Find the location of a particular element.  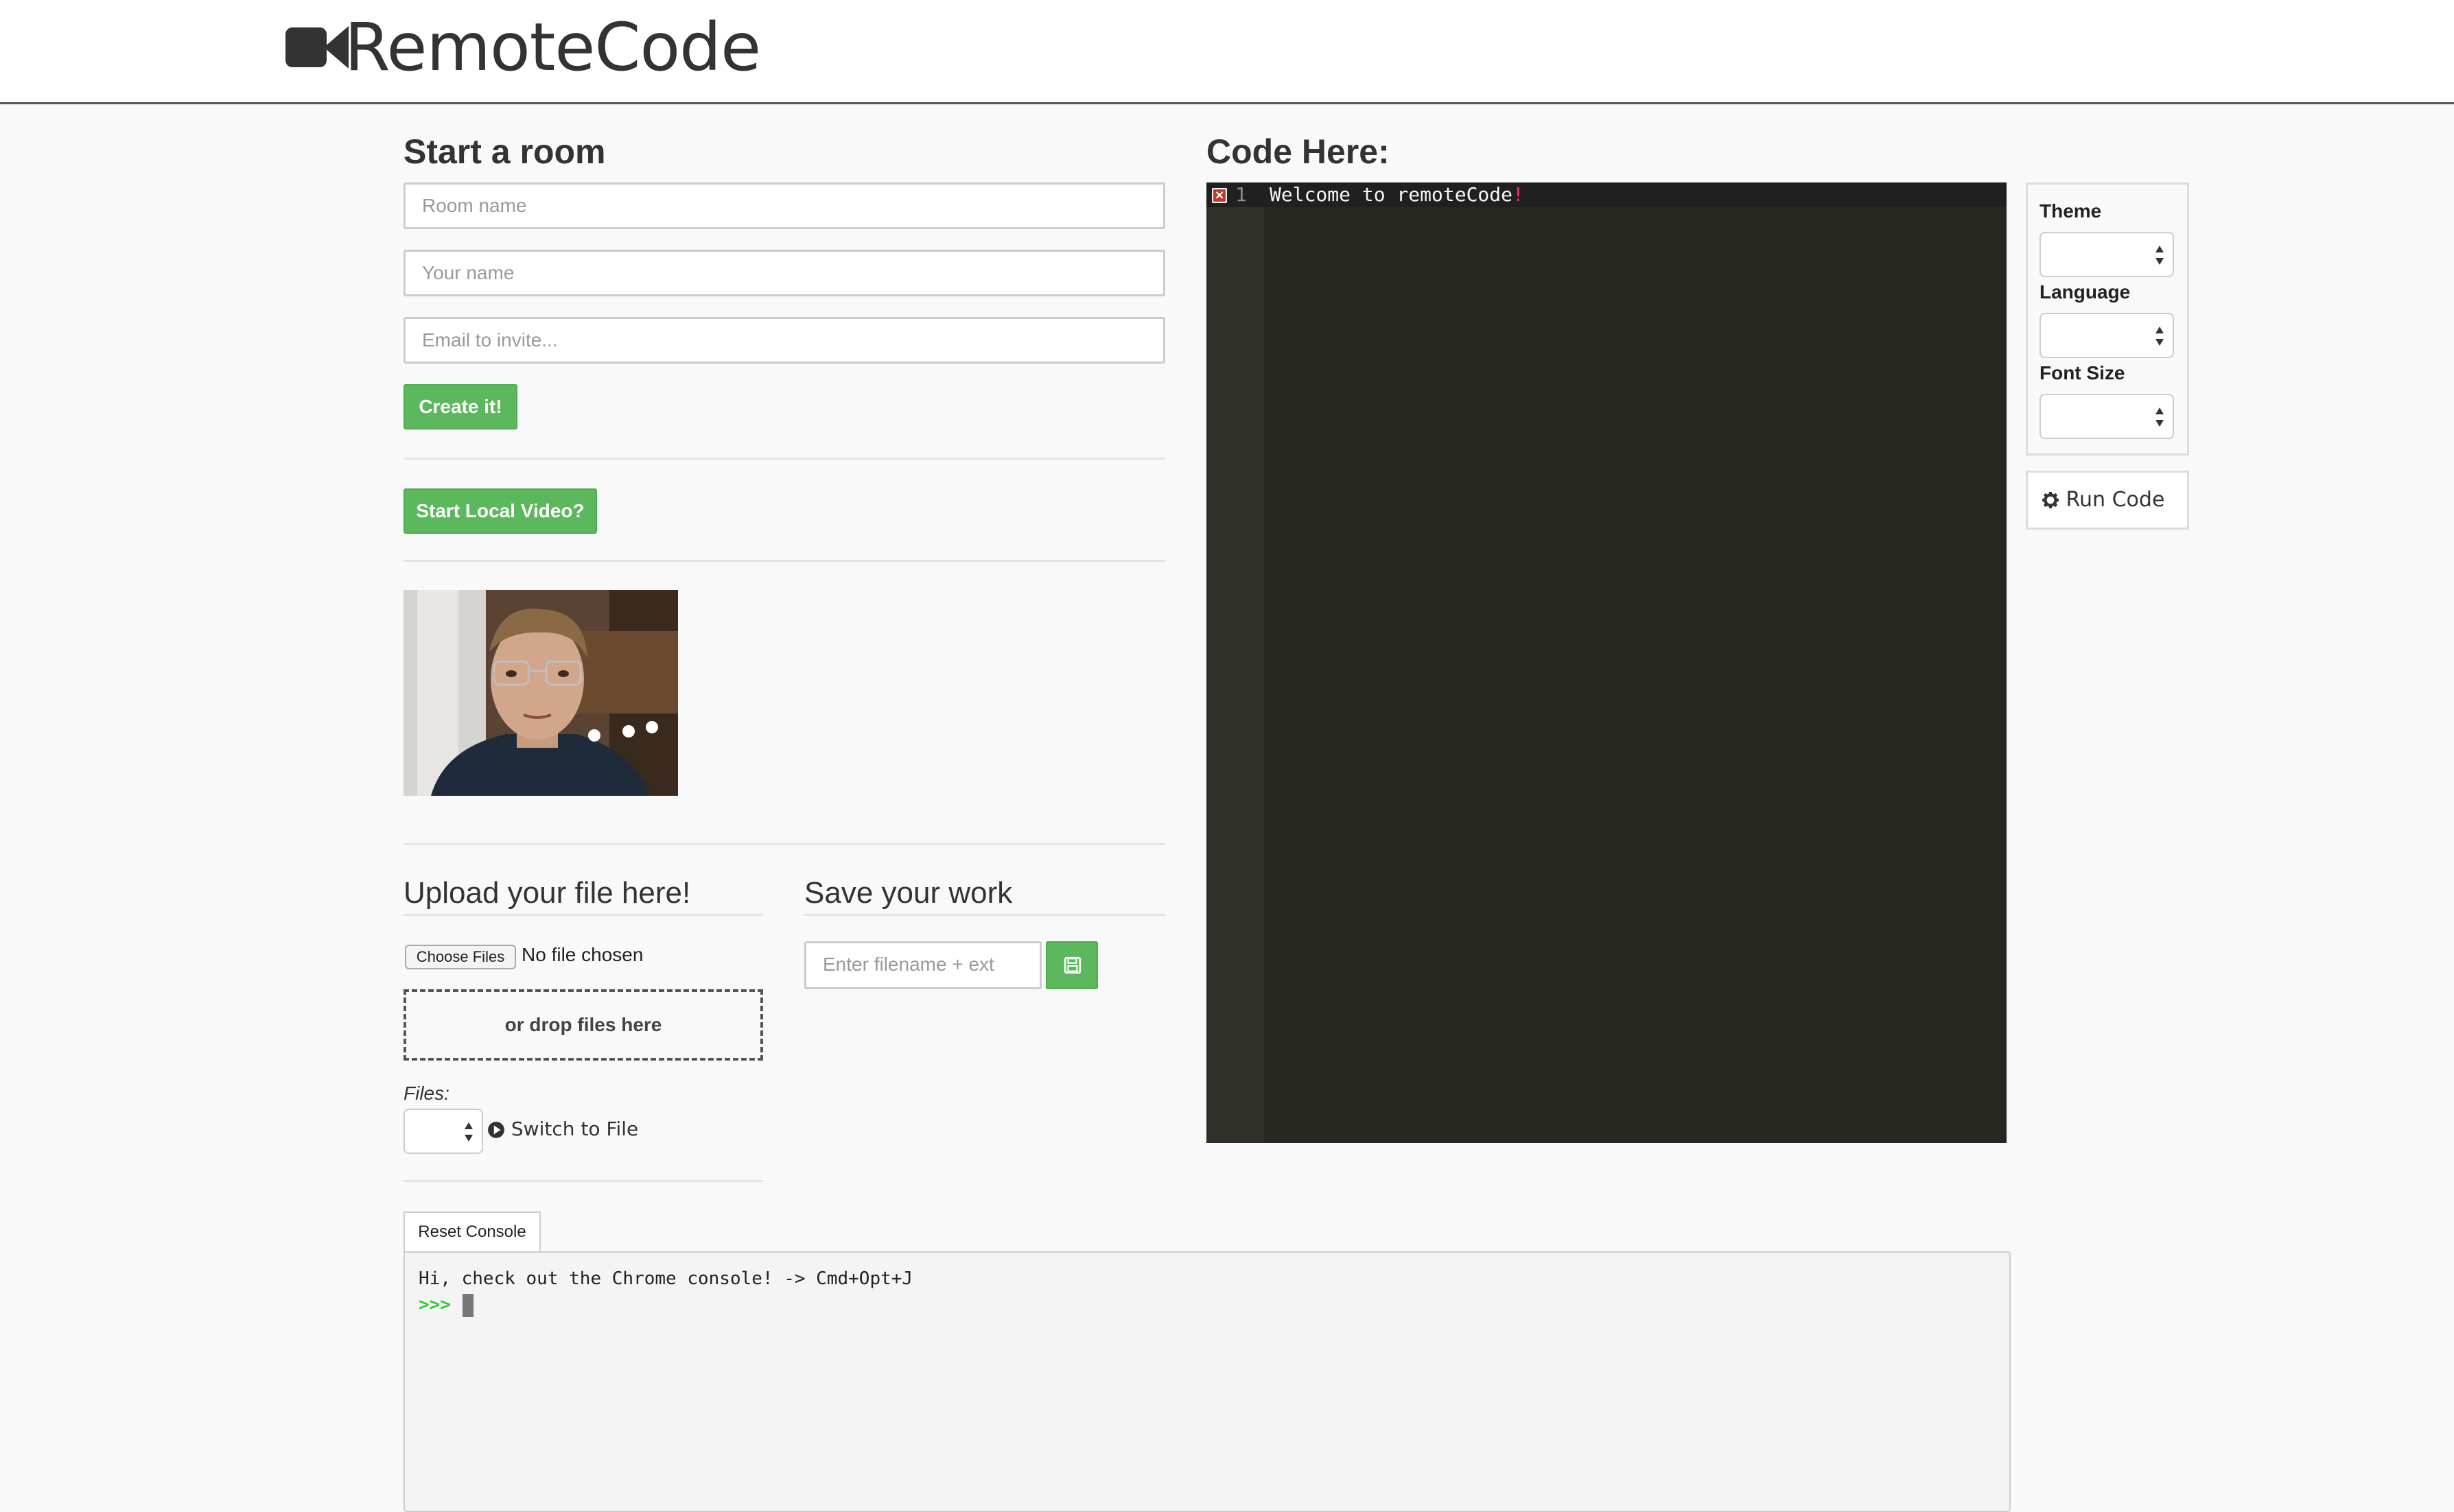

code-invalid-char: ! is located at coordinates (1518, 194).